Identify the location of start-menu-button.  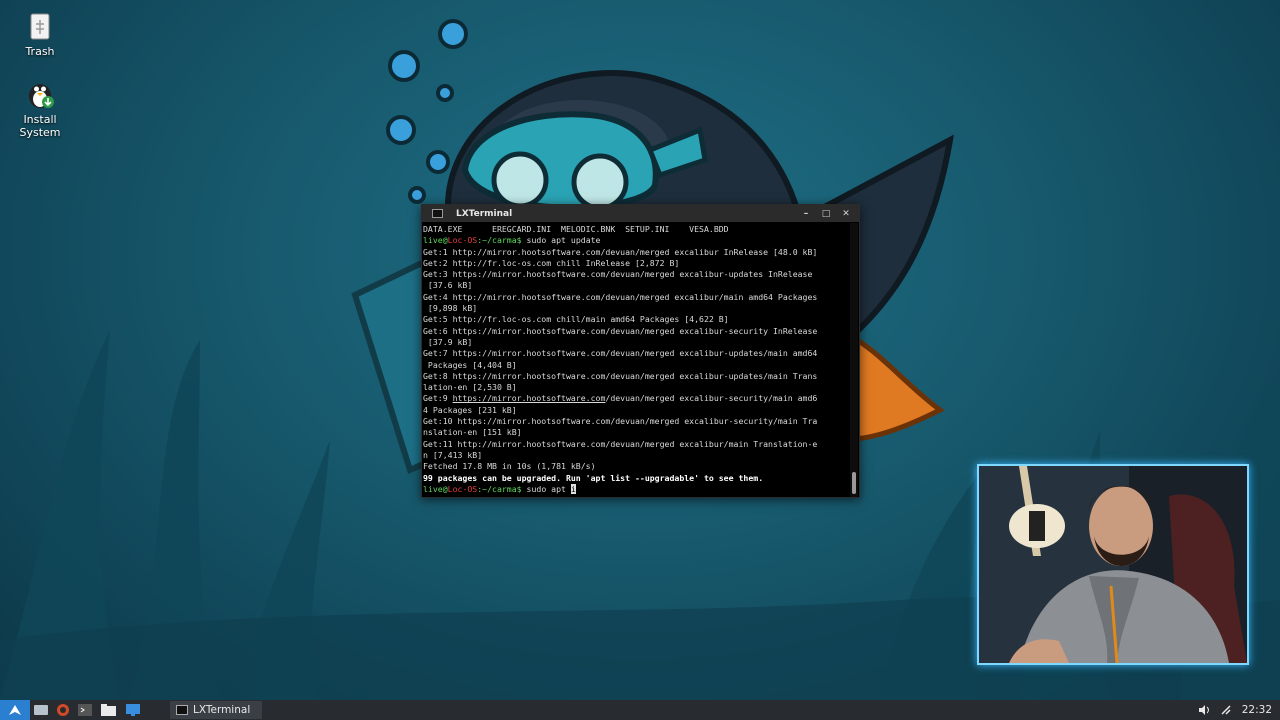
(15, 710).